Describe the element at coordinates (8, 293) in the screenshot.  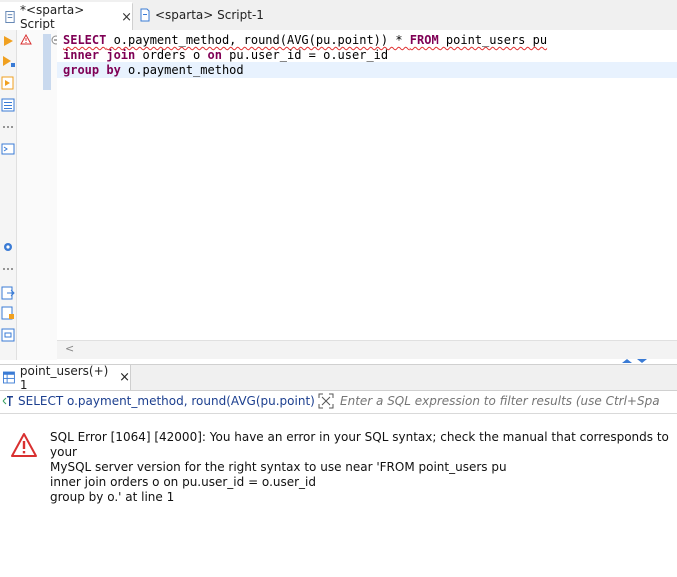
I see `export-icon` at that location.